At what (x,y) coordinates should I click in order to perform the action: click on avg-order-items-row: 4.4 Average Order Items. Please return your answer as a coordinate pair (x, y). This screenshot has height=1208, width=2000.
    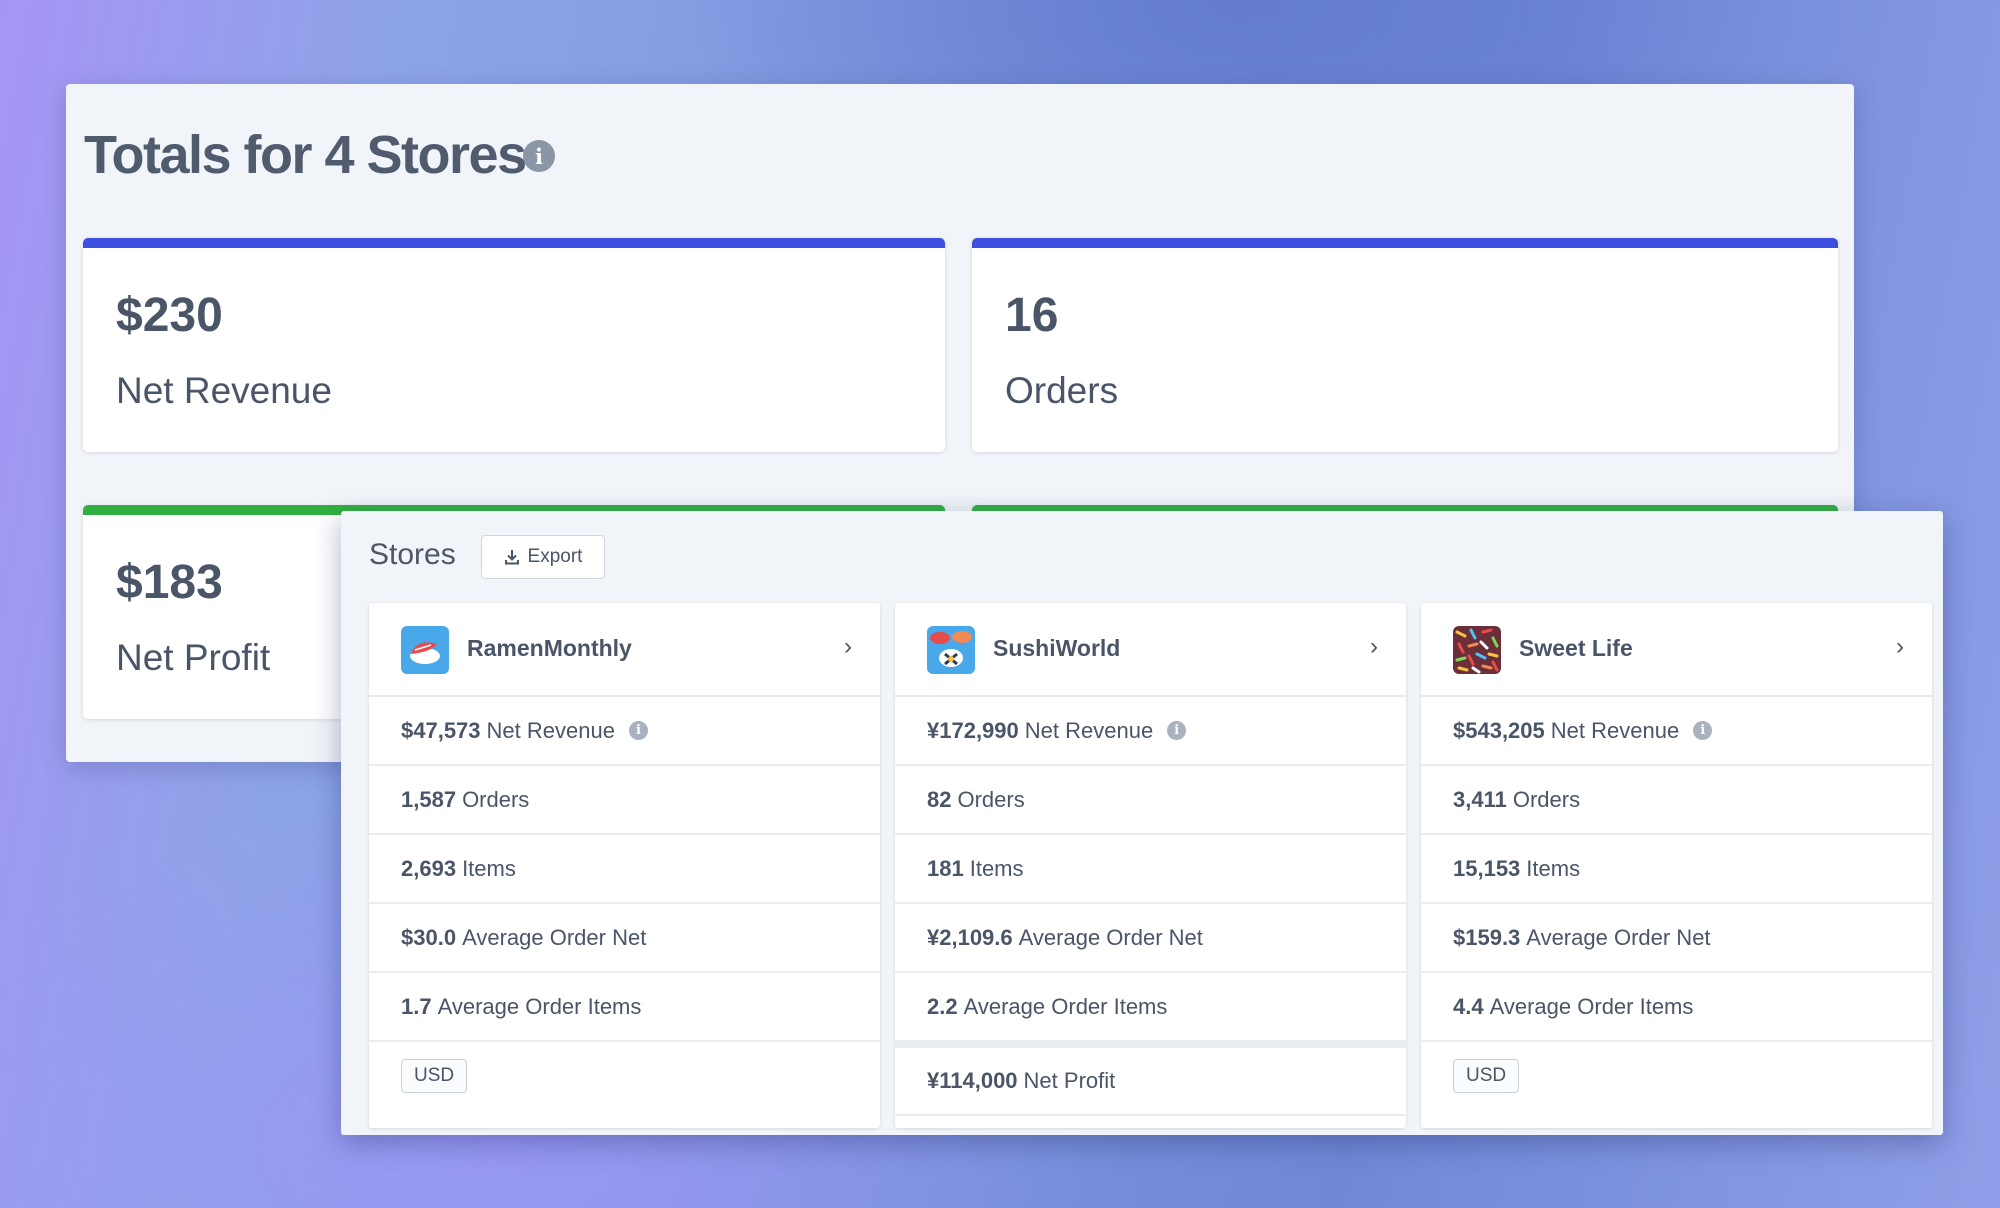
    Looking at the image, I should click on (1676, 1007).